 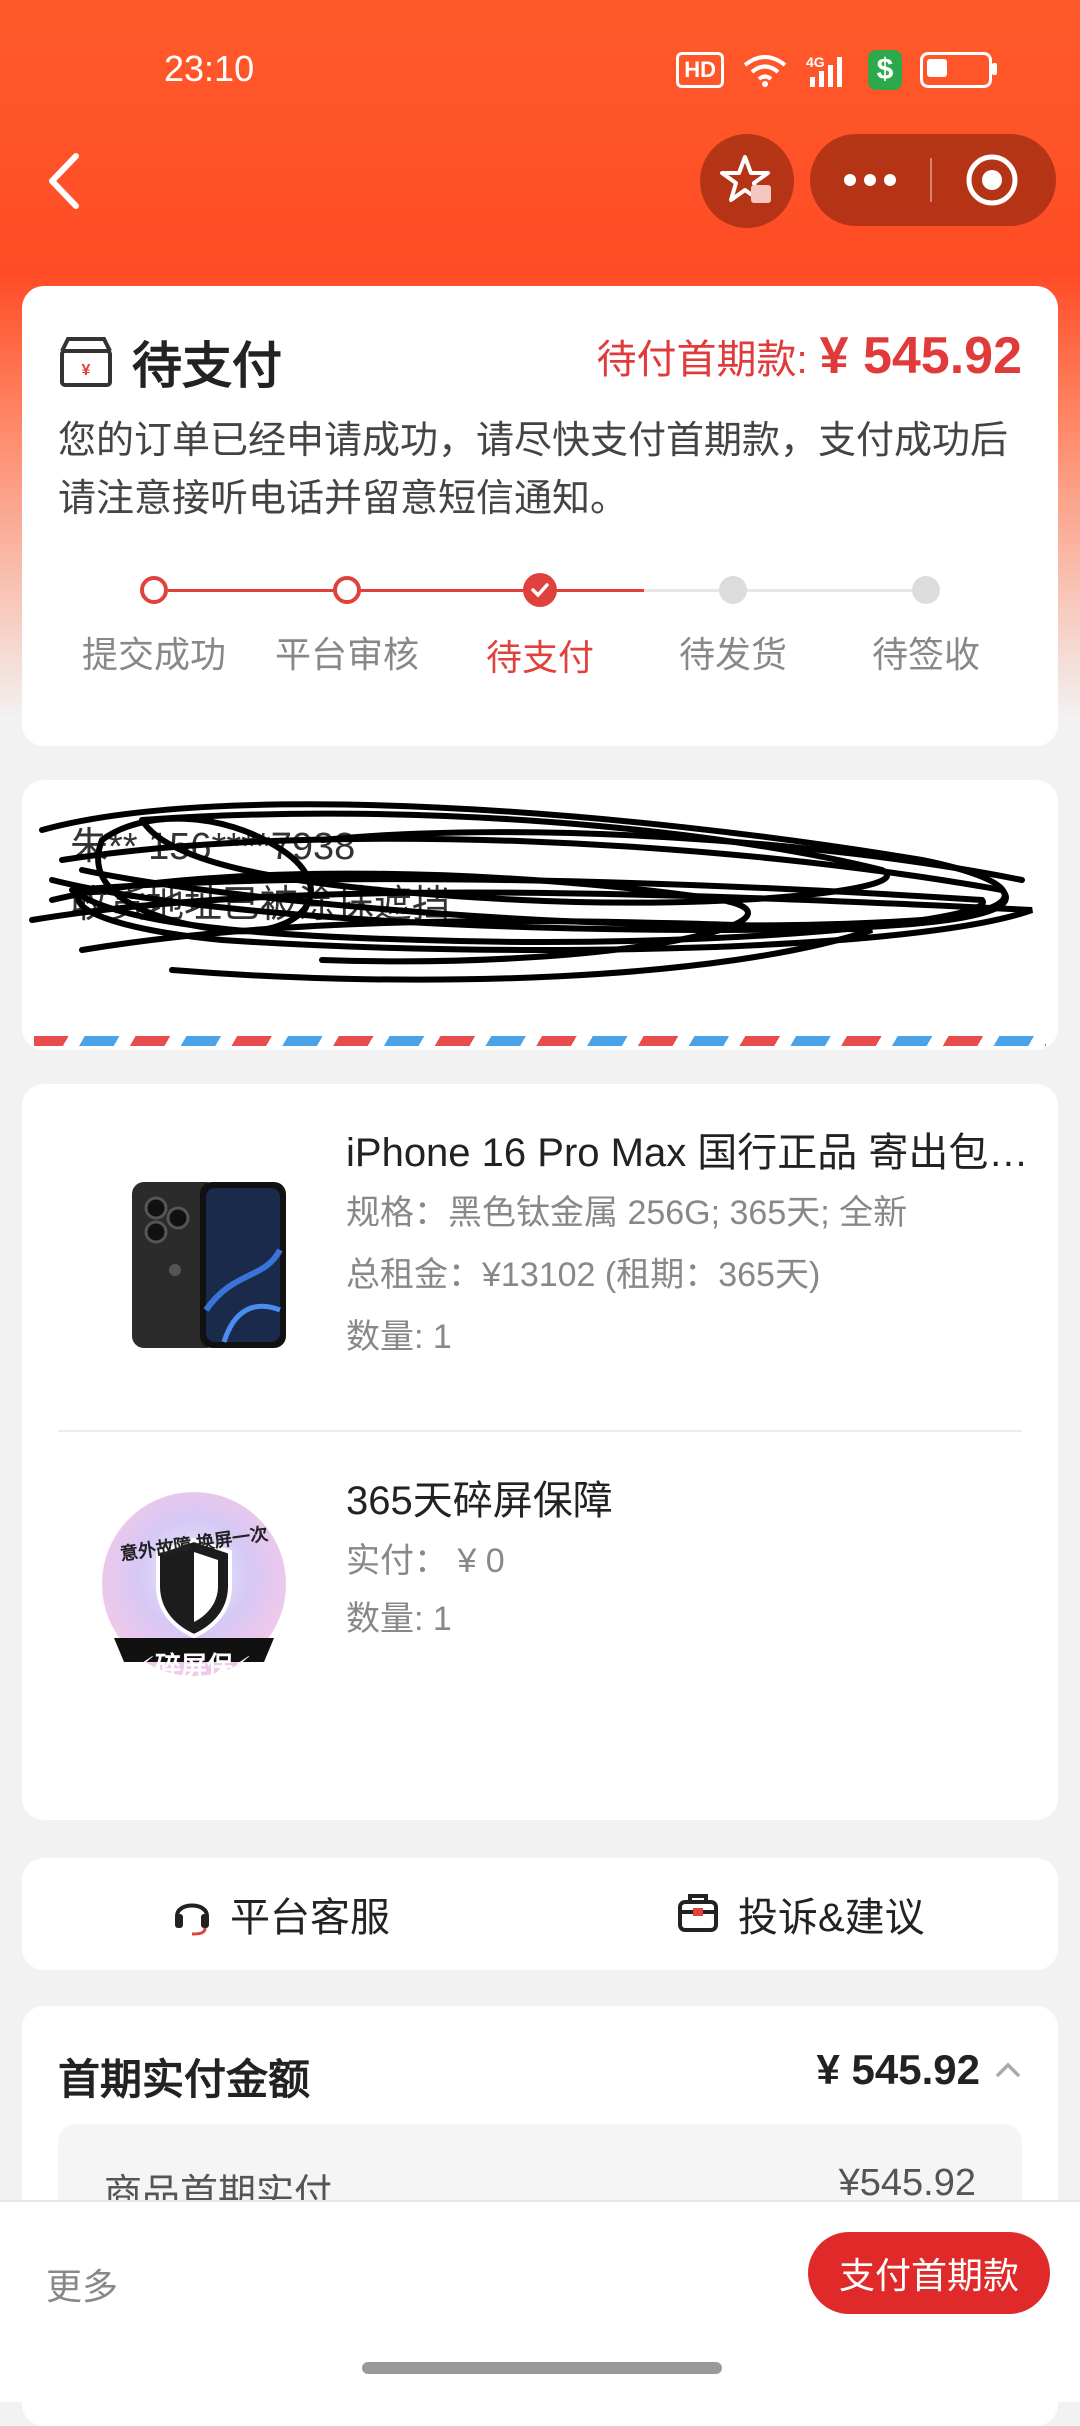 What do you see at coordinates (209, 68) in the screenshot?
I see `status-time: 23:10` at bounding box center [209, 68].